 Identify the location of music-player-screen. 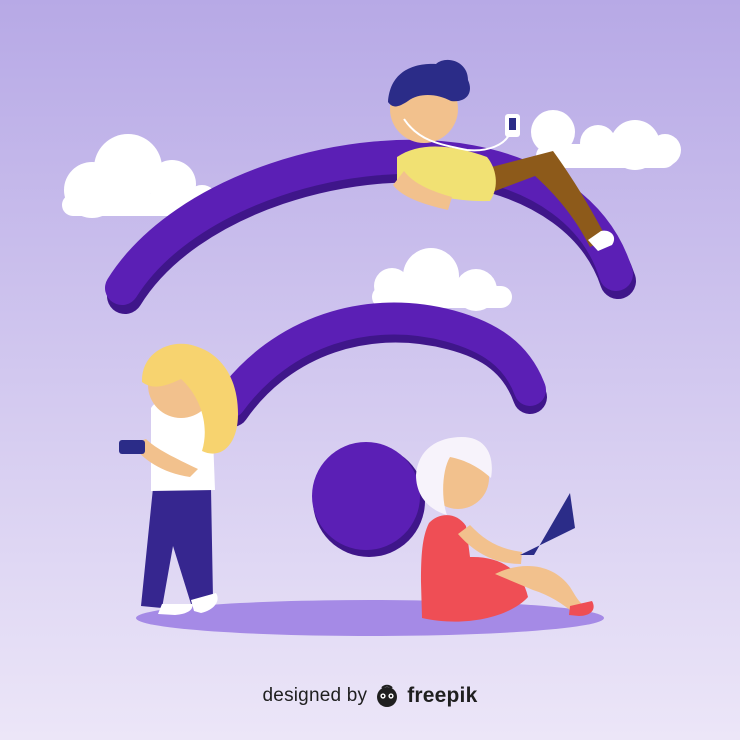
(512, 124).